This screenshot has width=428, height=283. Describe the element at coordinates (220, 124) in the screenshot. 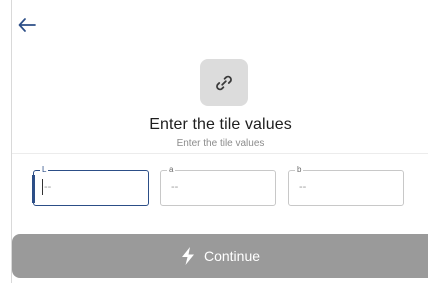

I see `page-title: Enter the tile values` at that location.